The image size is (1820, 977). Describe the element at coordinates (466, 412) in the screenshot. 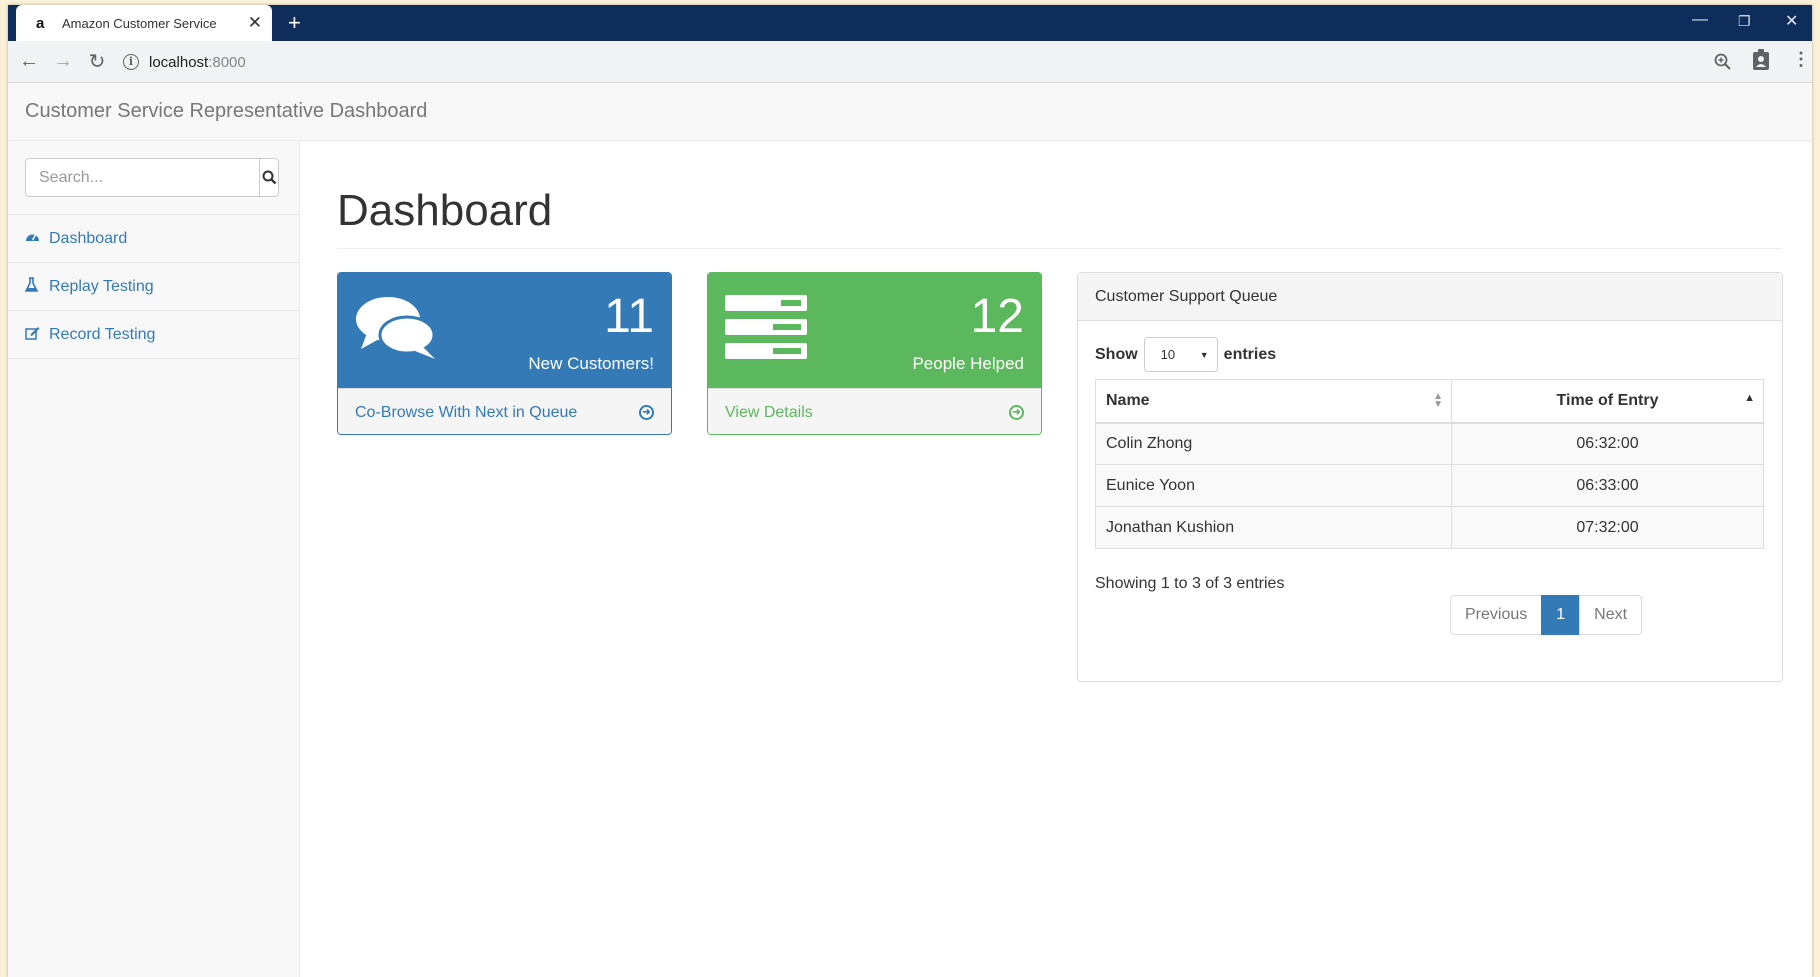

I see `co-browse-label: Co-Browse With Next in Queue` at that location.